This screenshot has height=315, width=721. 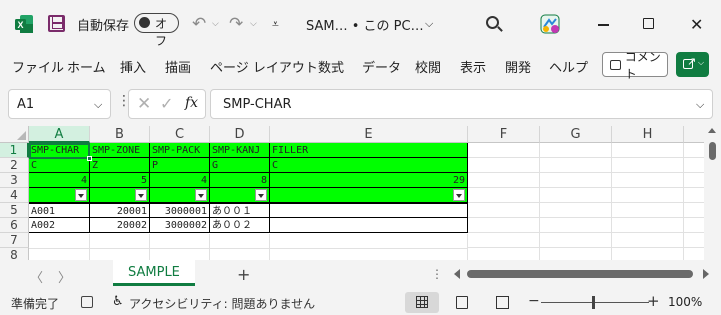 I want to click on cell-c2: P, so click(x=180, y=165).